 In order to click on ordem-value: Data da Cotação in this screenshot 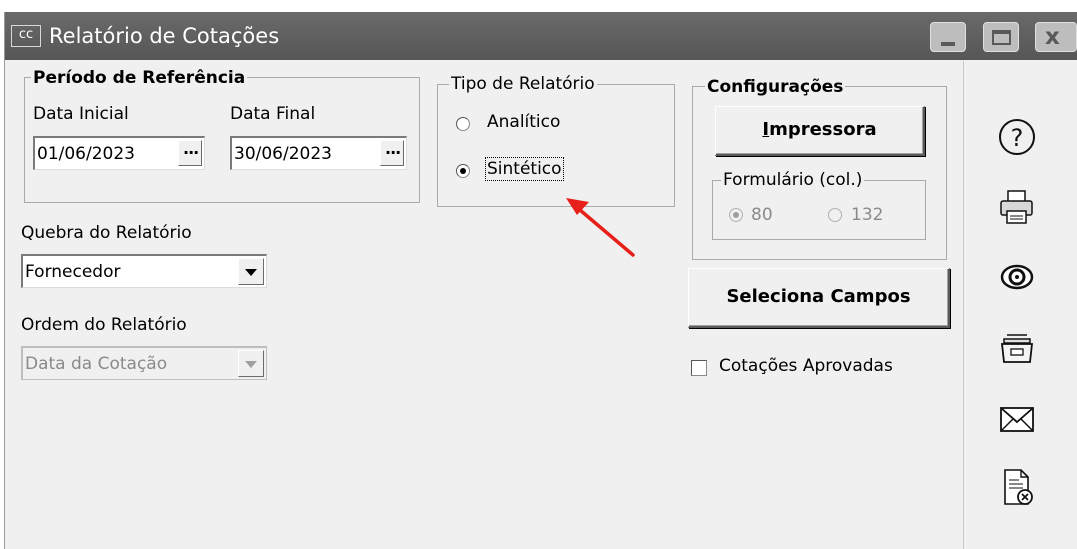, I will do `click(96, 364)`.